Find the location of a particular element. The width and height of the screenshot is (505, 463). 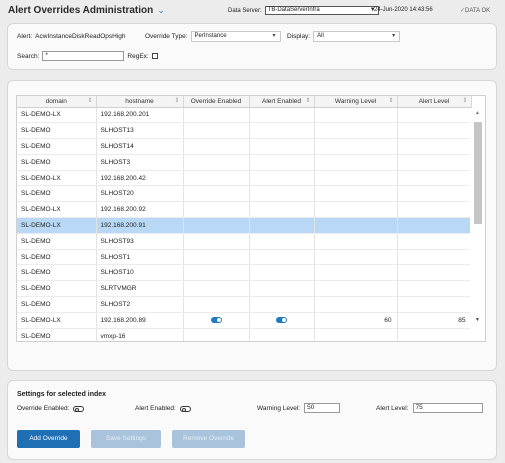

column-header-warning-level: Warning Level ⇕ is located at coordinates (356, 102).